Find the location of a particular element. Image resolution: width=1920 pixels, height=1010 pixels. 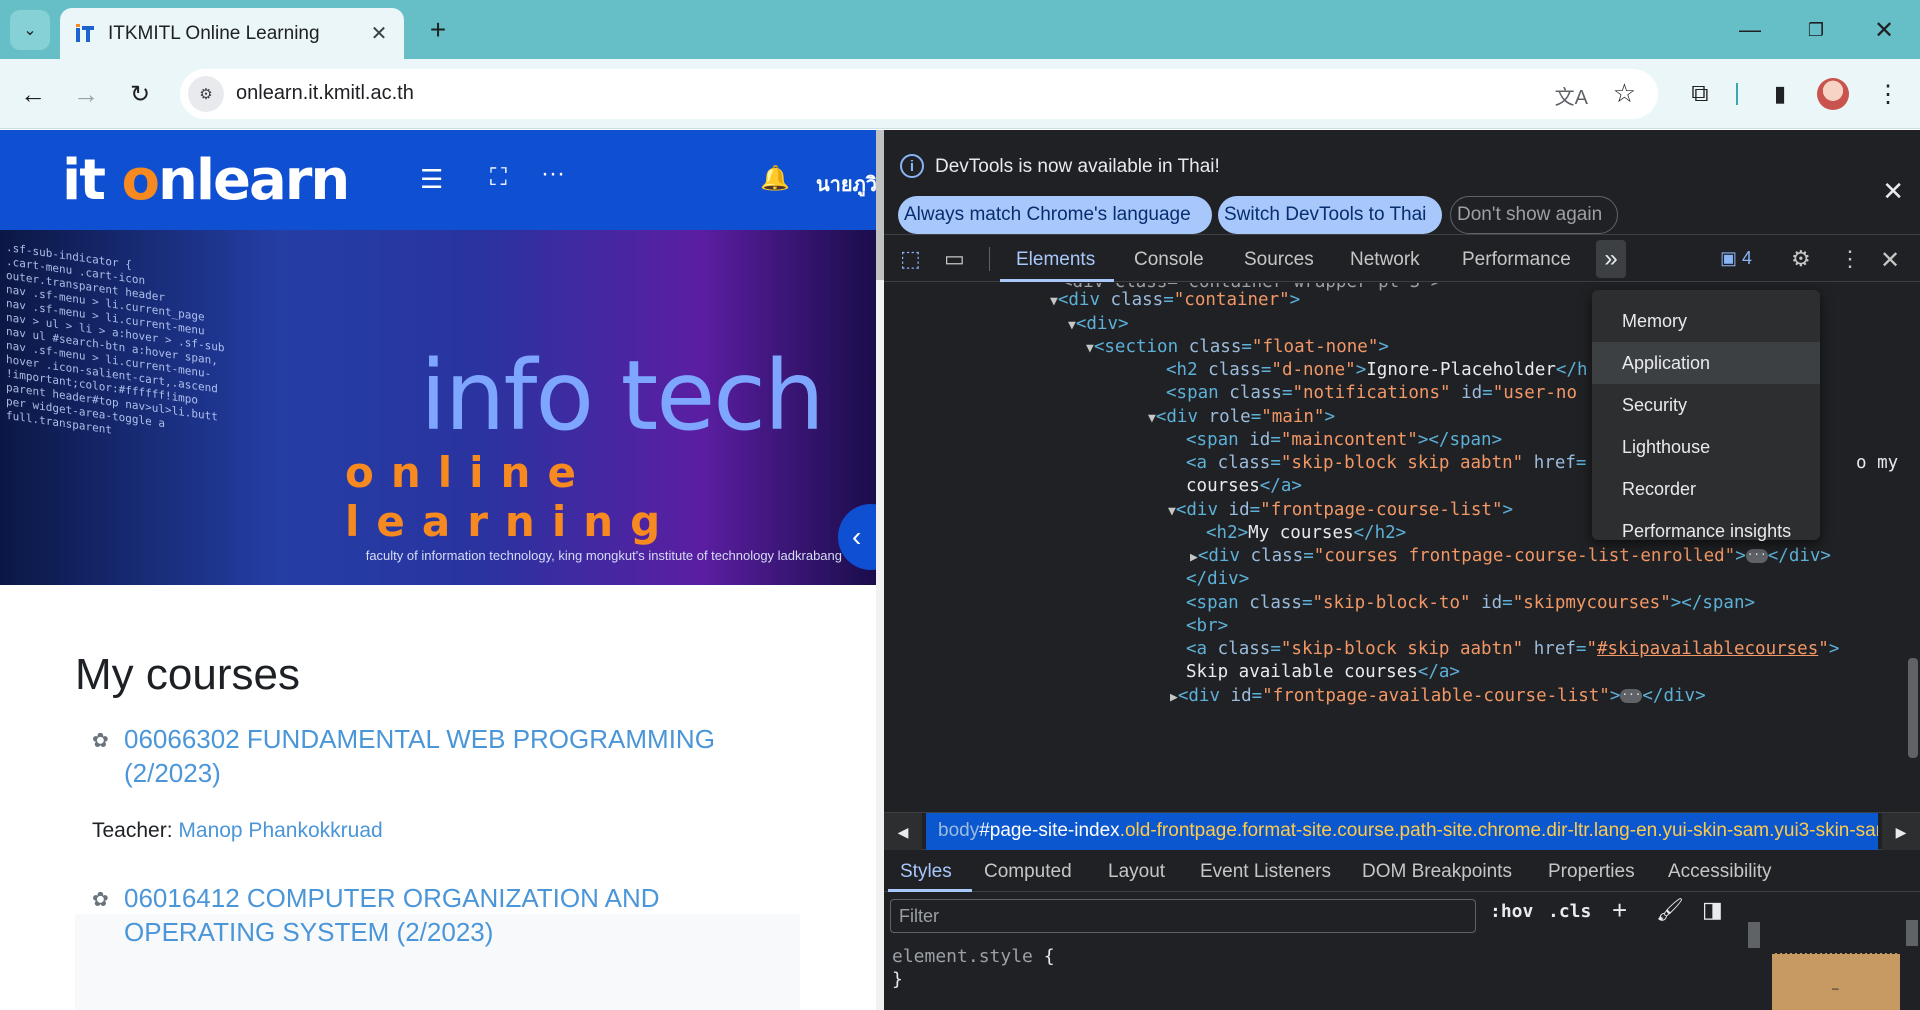

tab-performance: Performance is located at coordinates (1516, 260).